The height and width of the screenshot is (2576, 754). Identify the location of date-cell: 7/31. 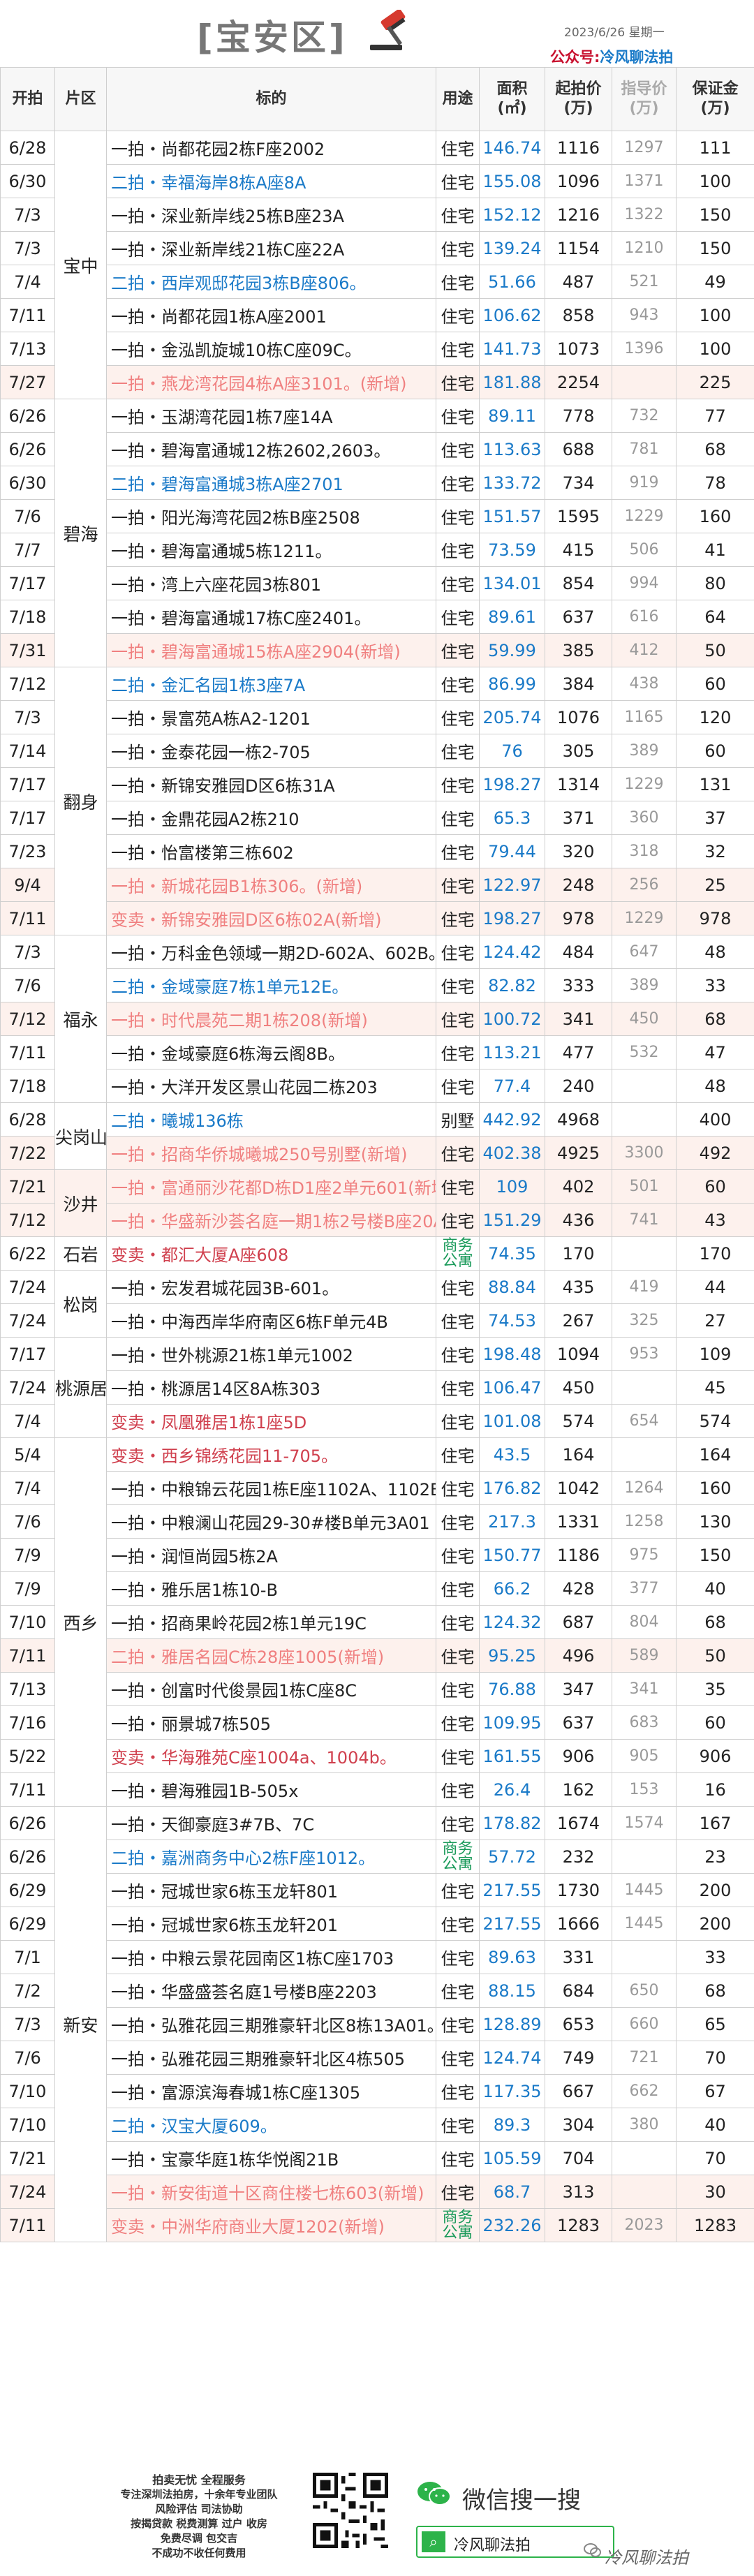
(27, 650).